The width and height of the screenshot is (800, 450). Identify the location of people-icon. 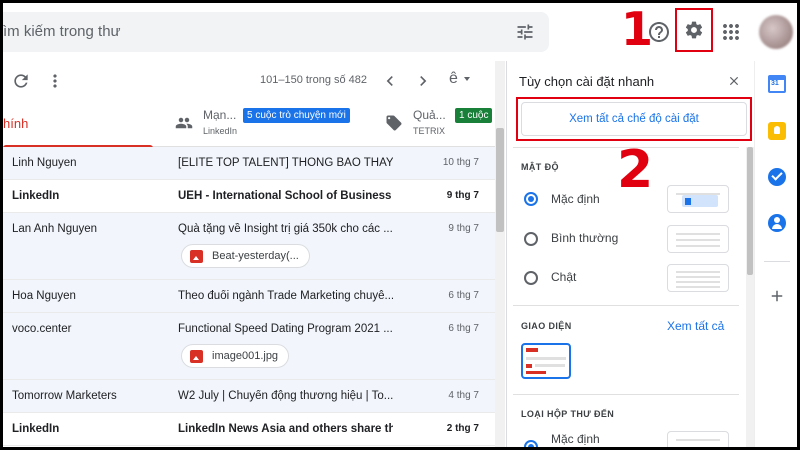
(184, 123).